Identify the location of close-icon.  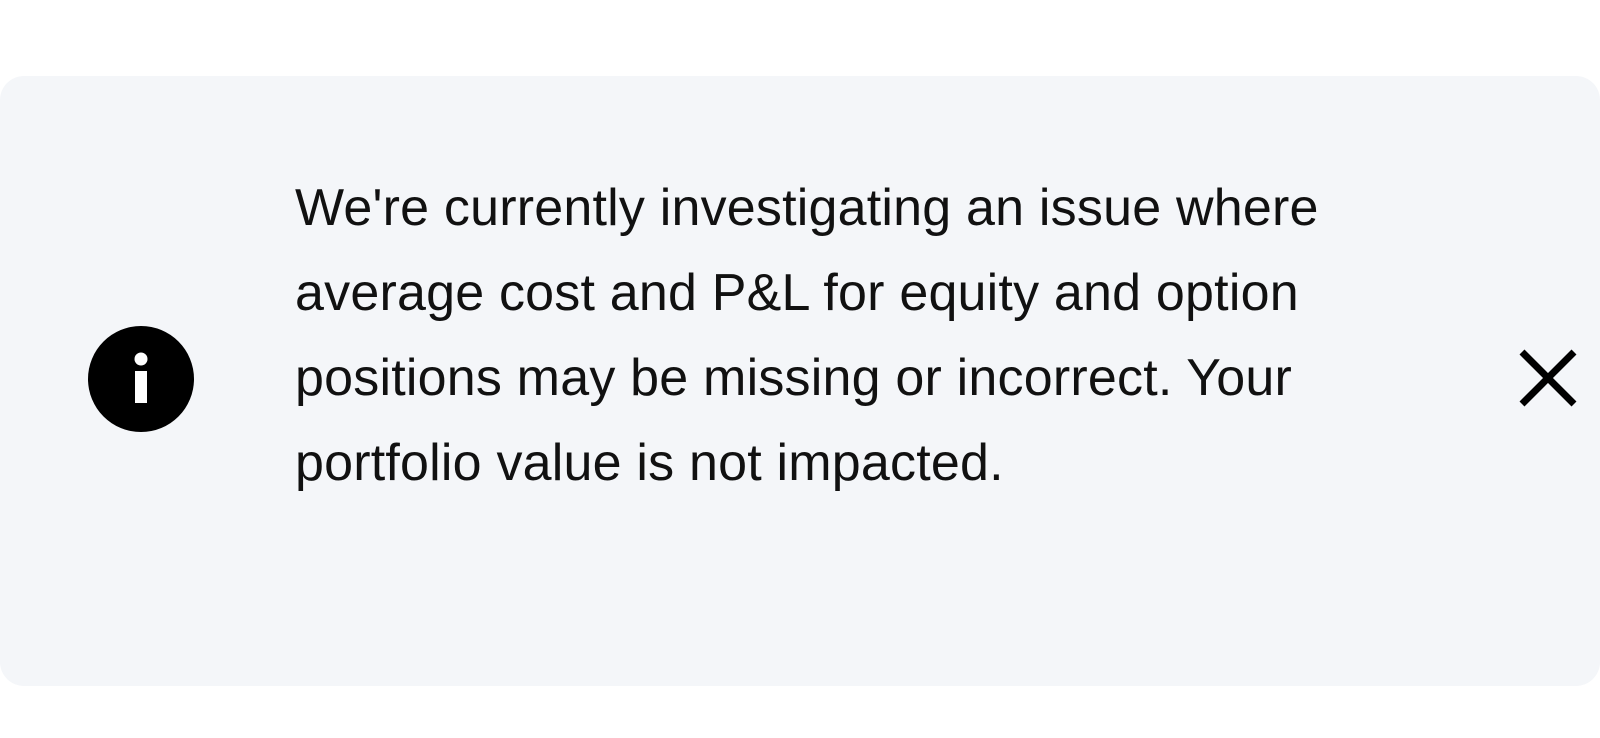
(1548, 378).